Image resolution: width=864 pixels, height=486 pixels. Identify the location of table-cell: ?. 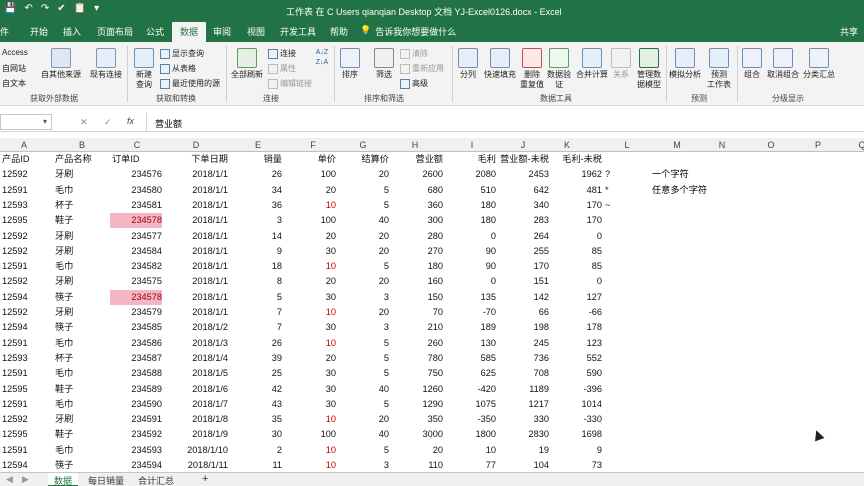
(615, 174).